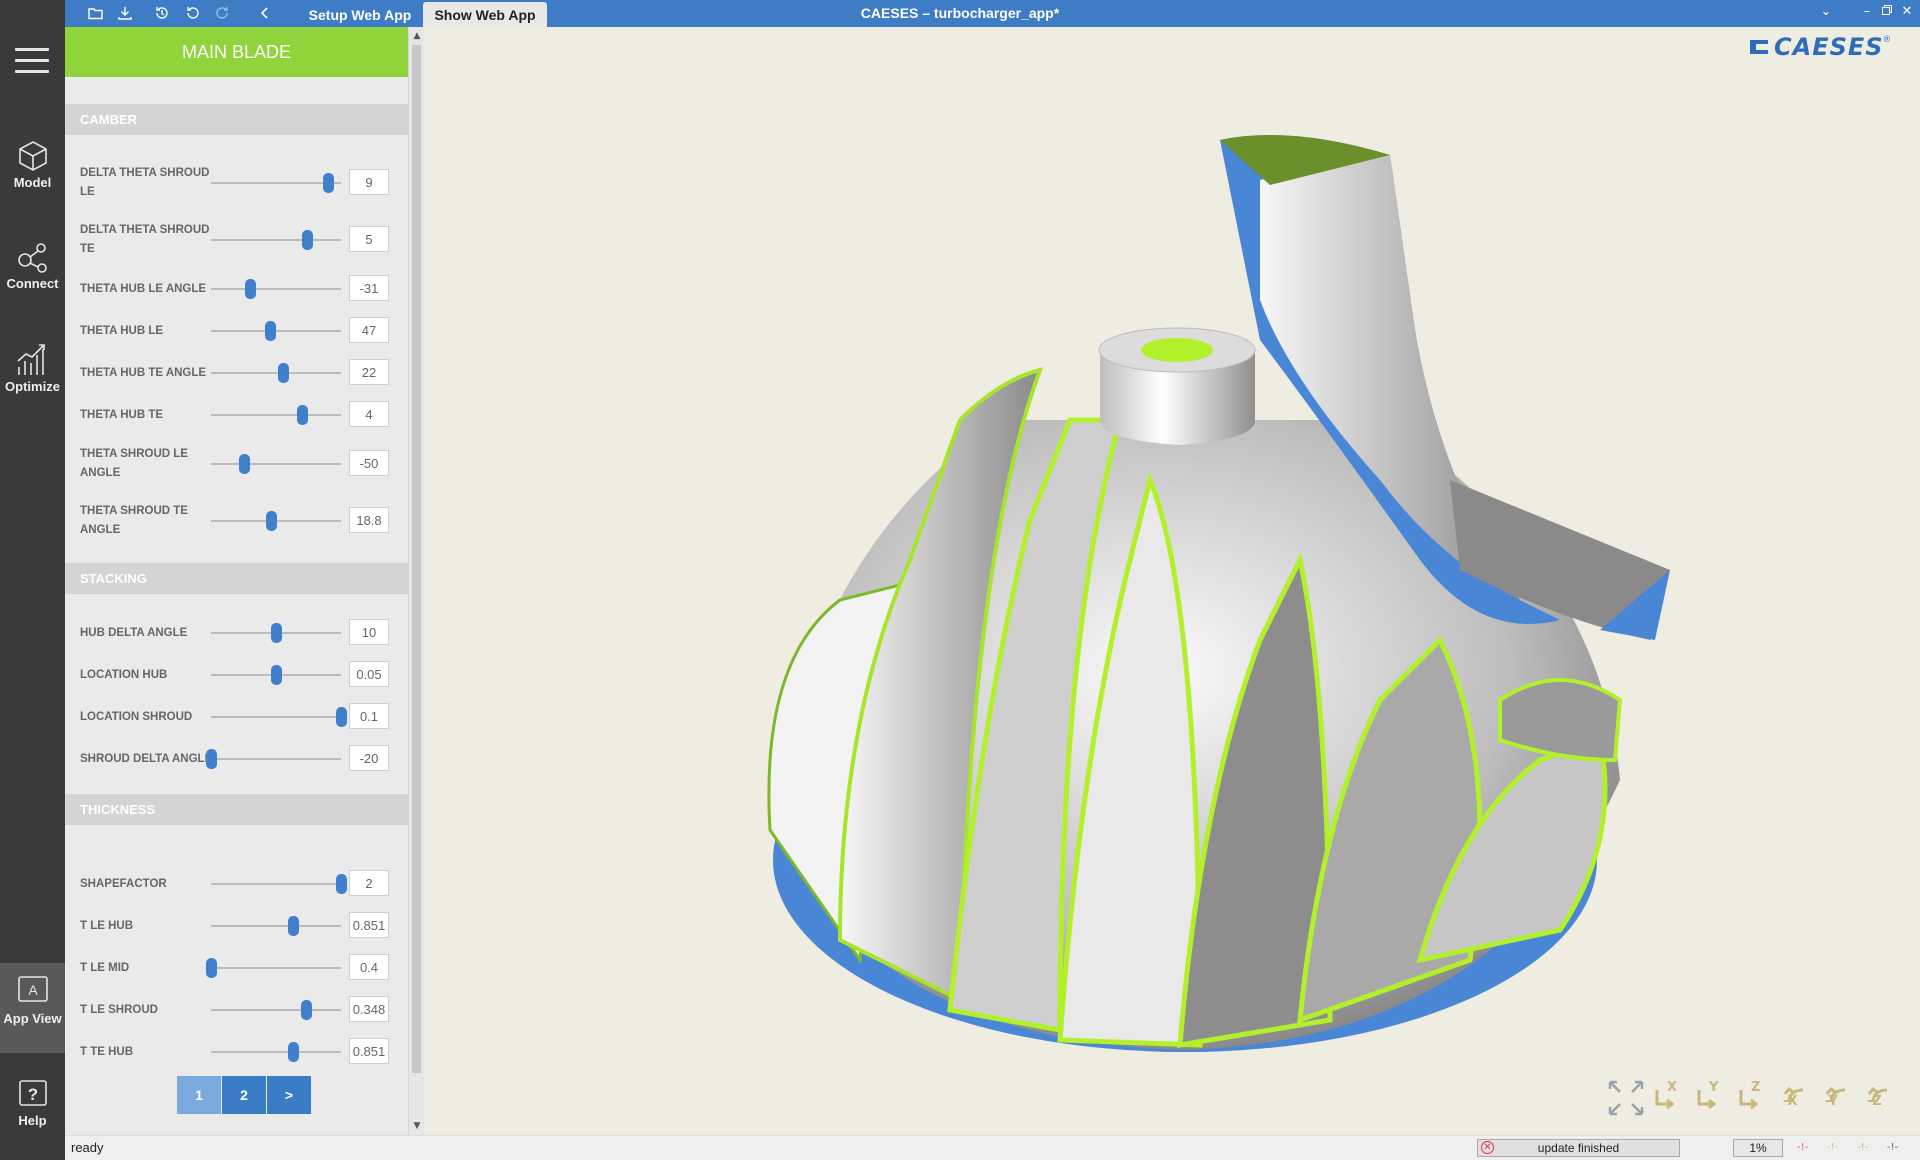 The image size is (1920, 1160). What do you see at coordinates (222, 13) in the screenshot?
I see `redo-icon` at bounding box center [222, 13].